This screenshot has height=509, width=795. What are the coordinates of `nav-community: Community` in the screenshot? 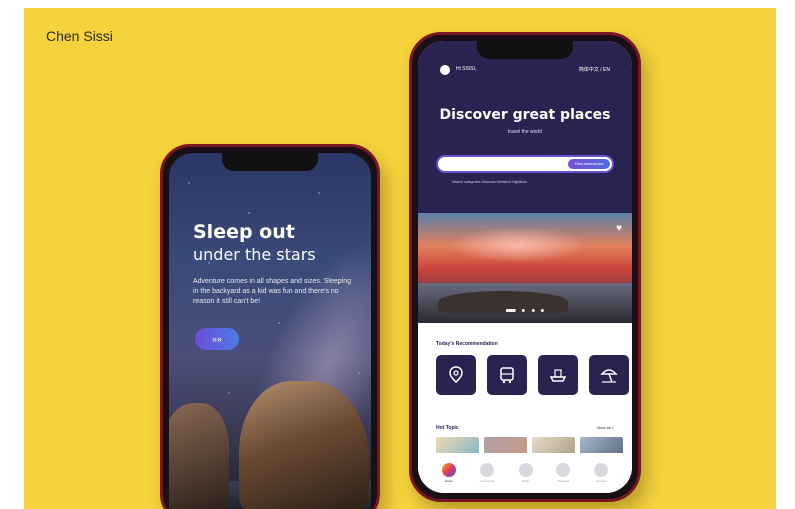 It's located at (487, 473).